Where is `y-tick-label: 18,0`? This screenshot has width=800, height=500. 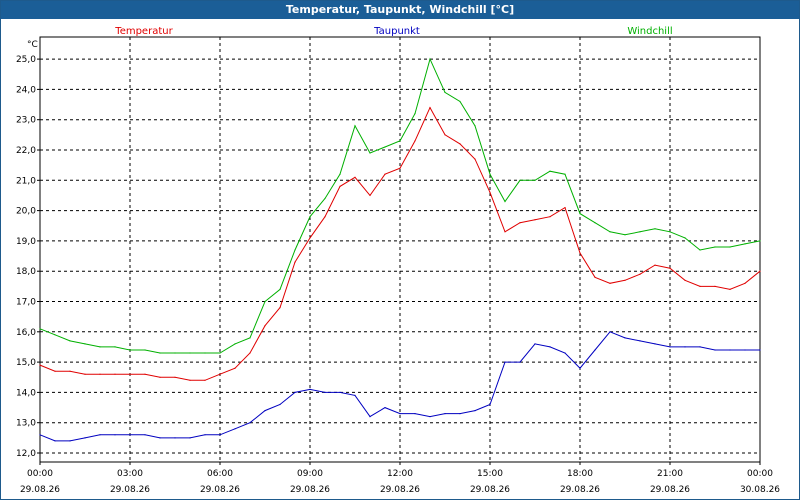 y-tick-label: 18,0 is located at coordinates (26, 272).